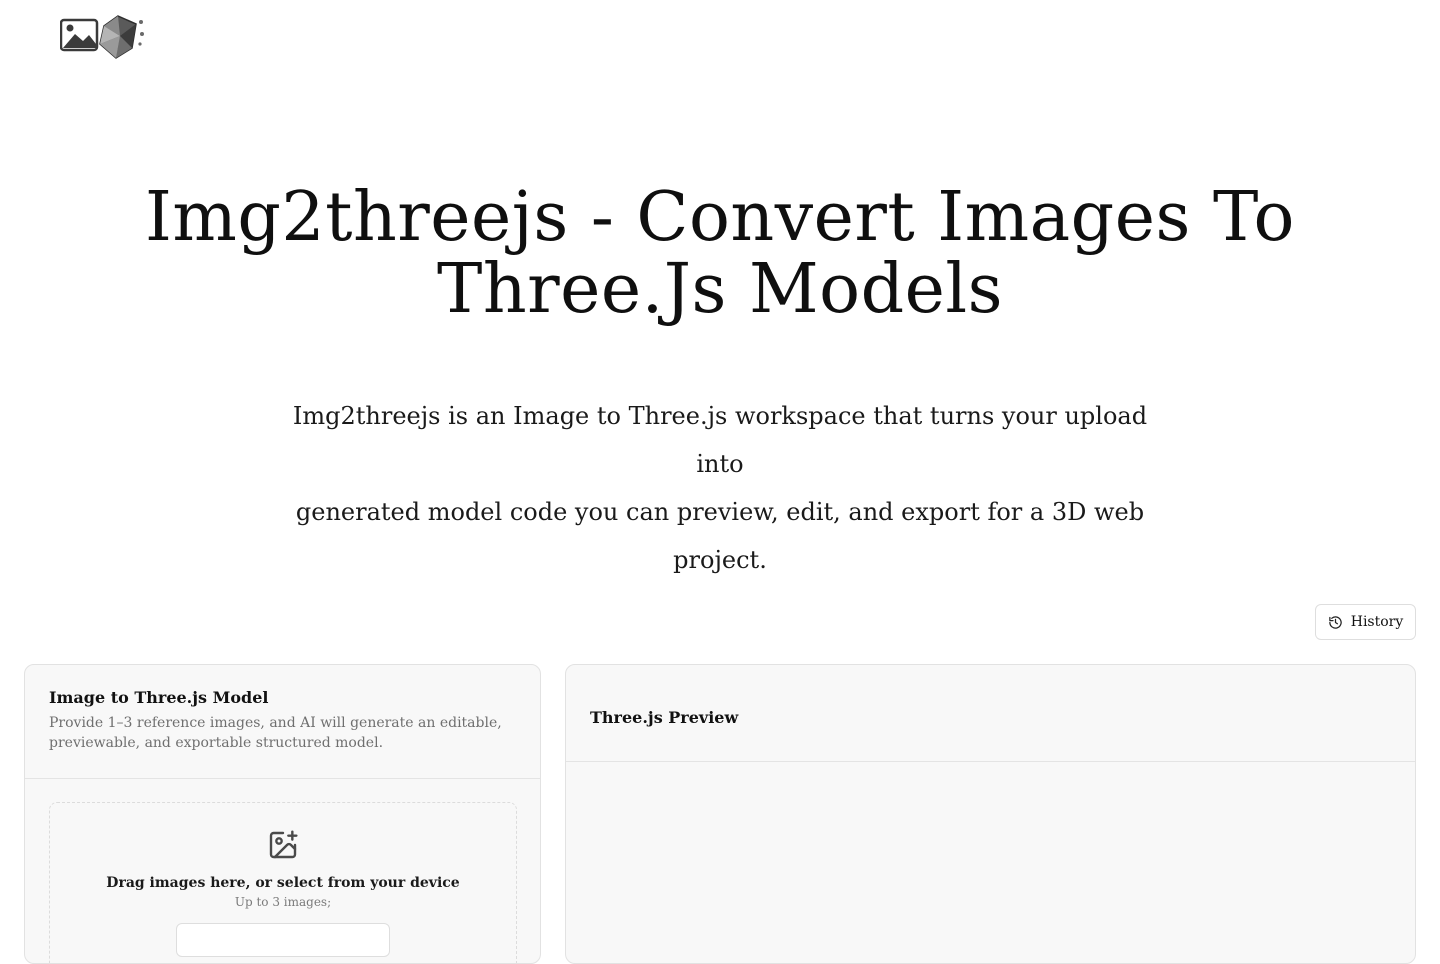  Describe the element at coordinates (719, 289) in the screenshot. I see `page-title-line-2: Three.Js Models` at that location.